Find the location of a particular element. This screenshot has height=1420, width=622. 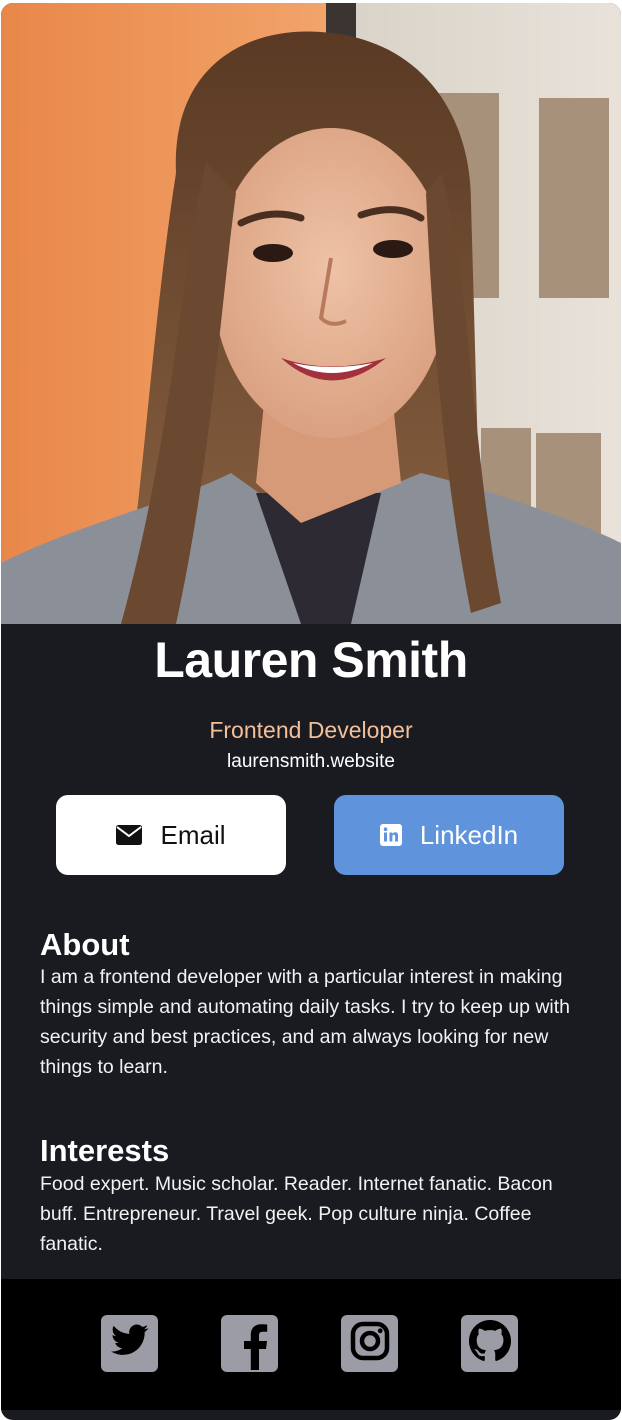

instagram-link is located at coordinates (369, 1343).